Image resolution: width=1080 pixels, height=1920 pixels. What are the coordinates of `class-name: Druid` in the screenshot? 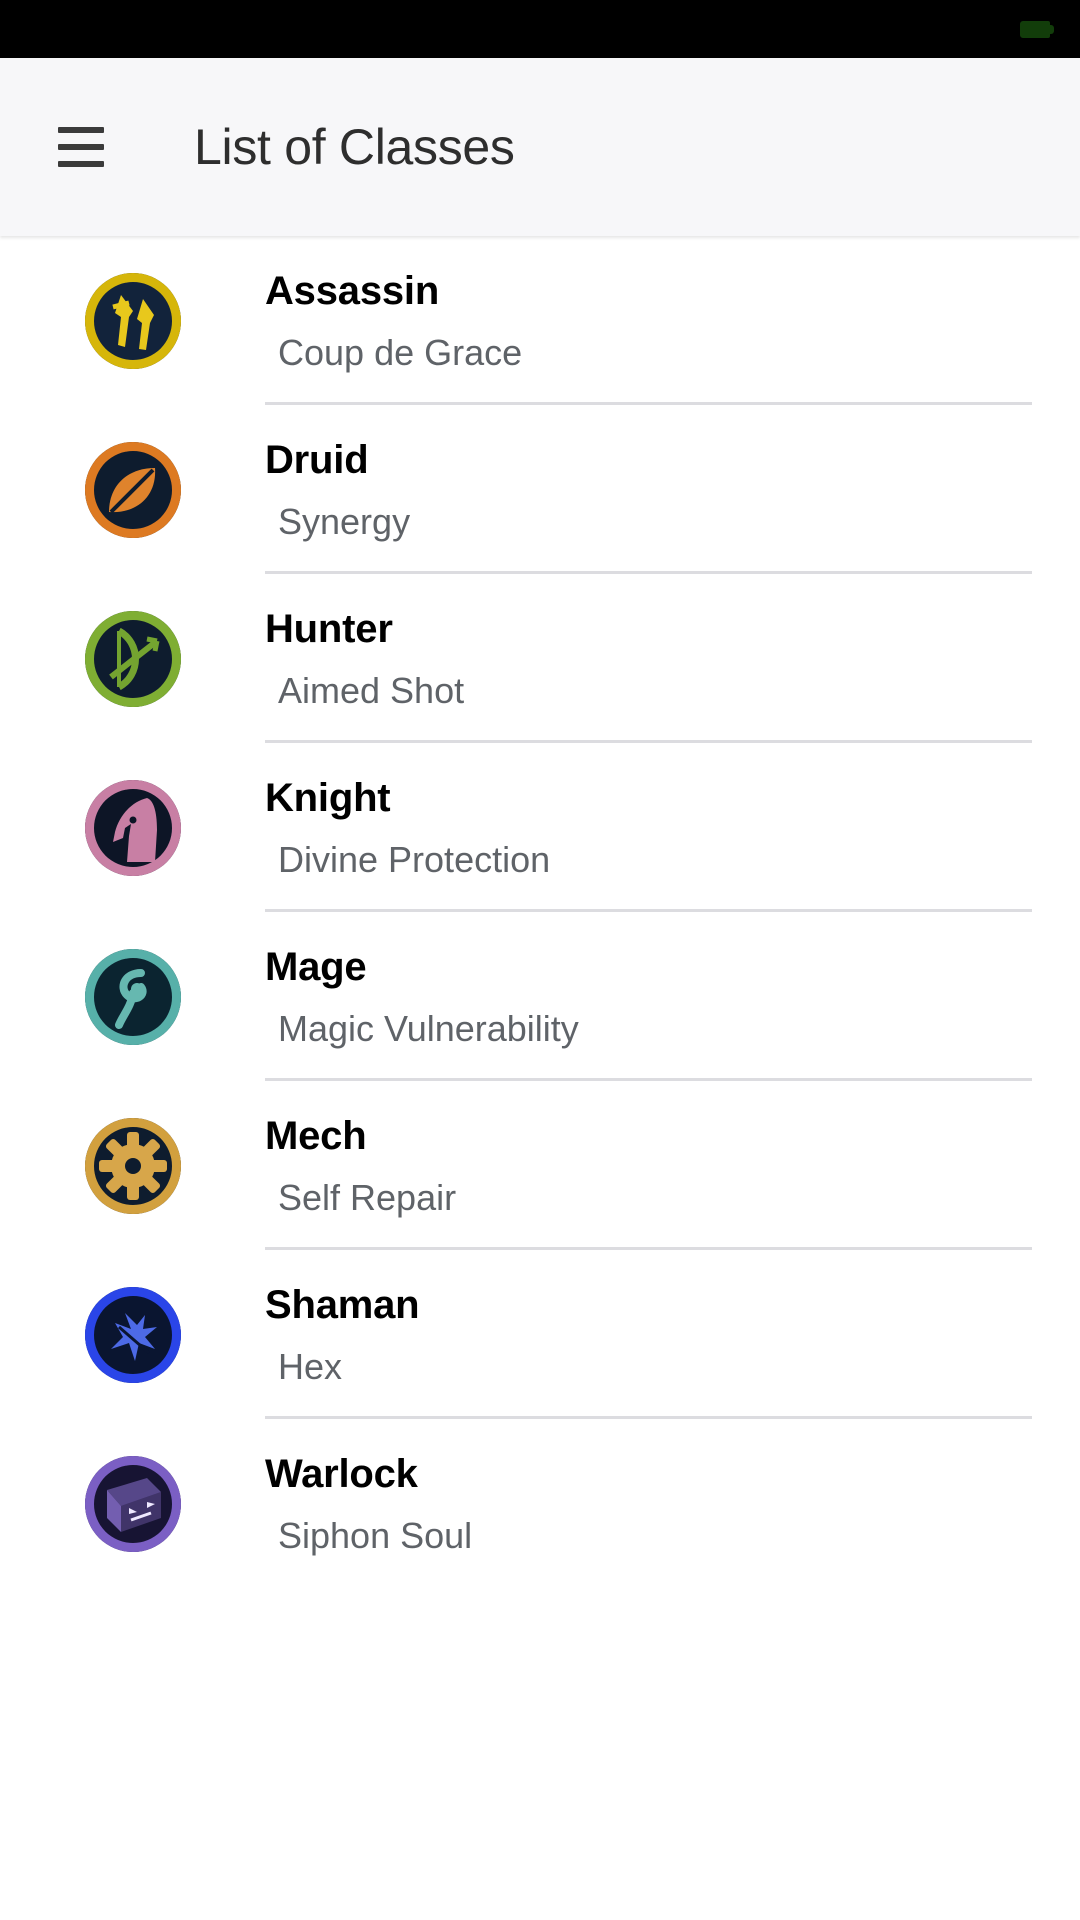 It's located at (317, 459).